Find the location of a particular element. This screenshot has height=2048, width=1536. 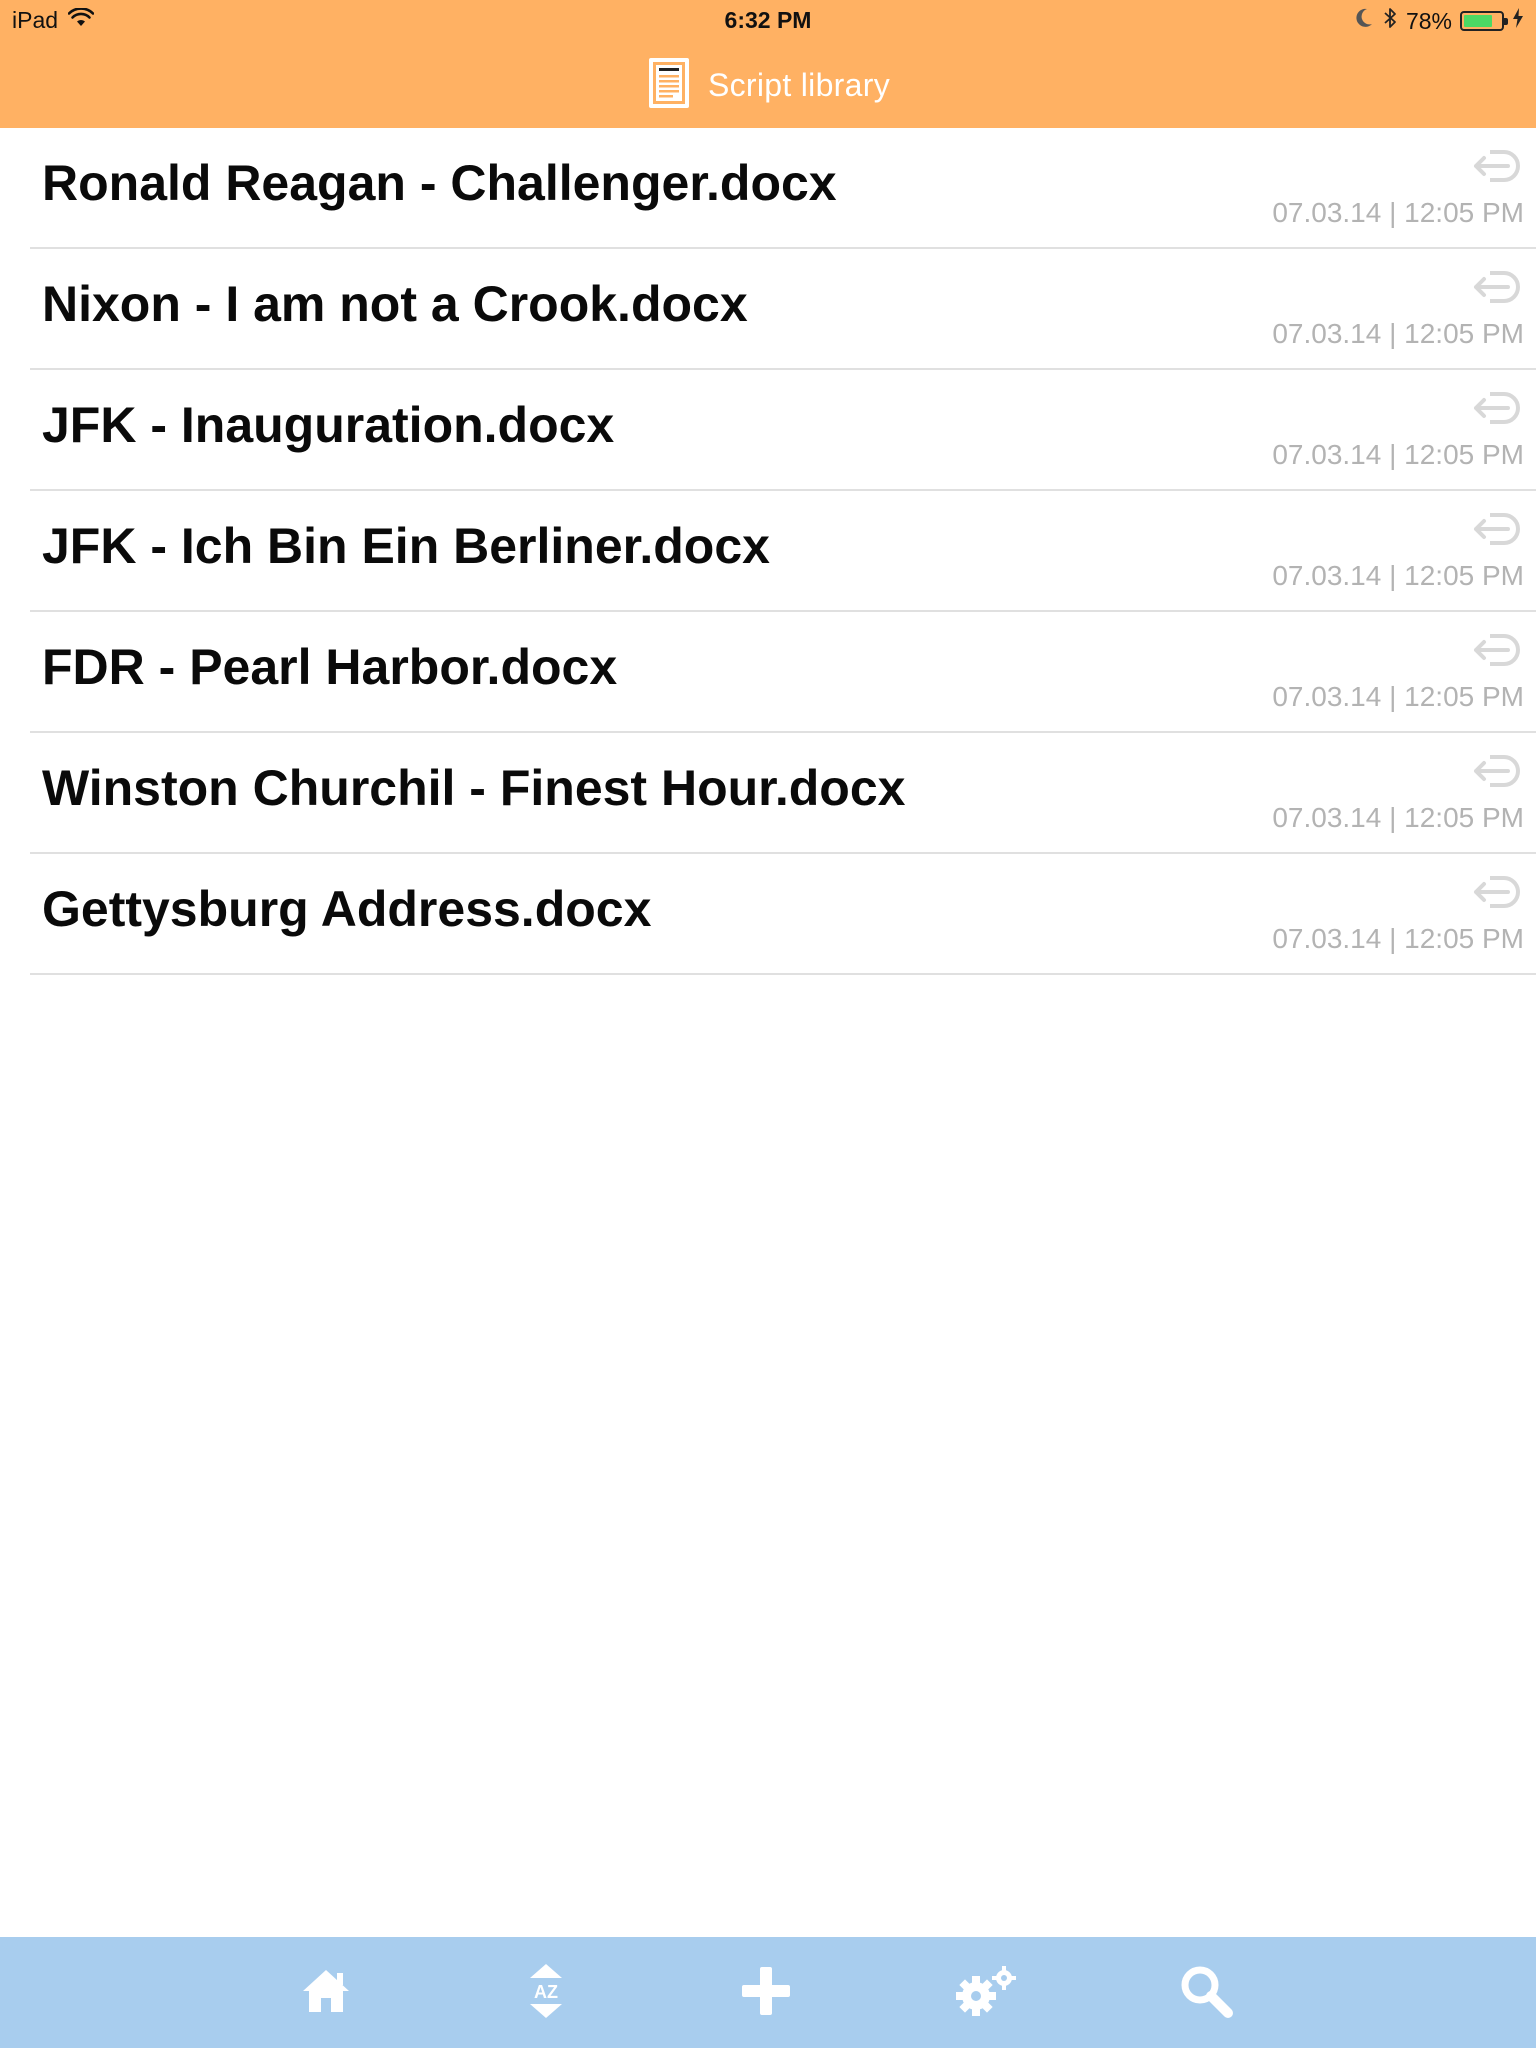

search-icon is located at coordinates (1206, 1993).